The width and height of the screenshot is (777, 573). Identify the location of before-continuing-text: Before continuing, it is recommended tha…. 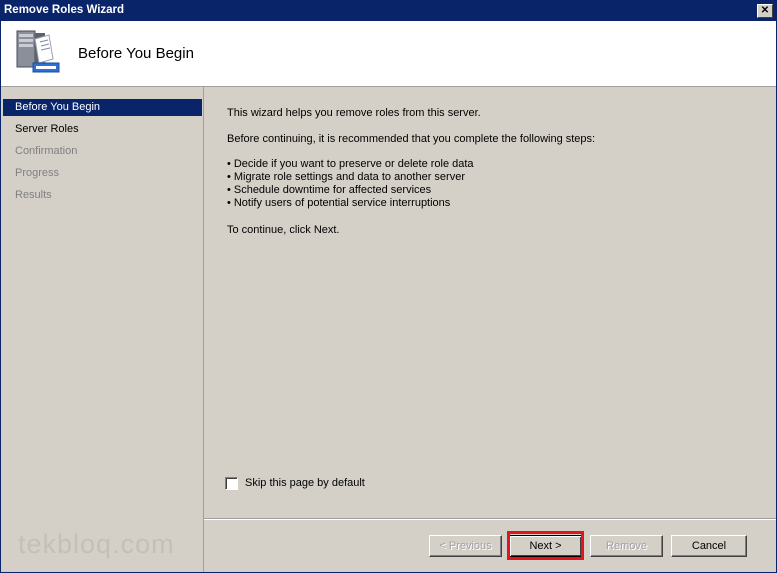
(411, 139).